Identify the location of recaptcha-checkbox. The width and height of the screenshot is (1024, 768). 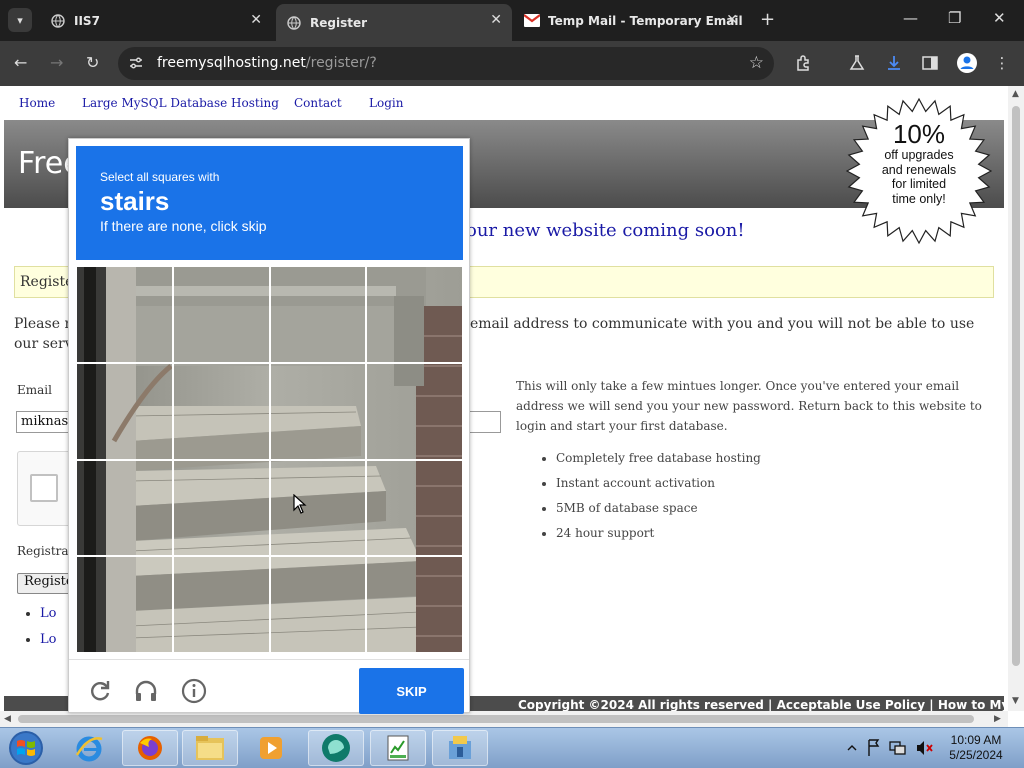
(44, 488).